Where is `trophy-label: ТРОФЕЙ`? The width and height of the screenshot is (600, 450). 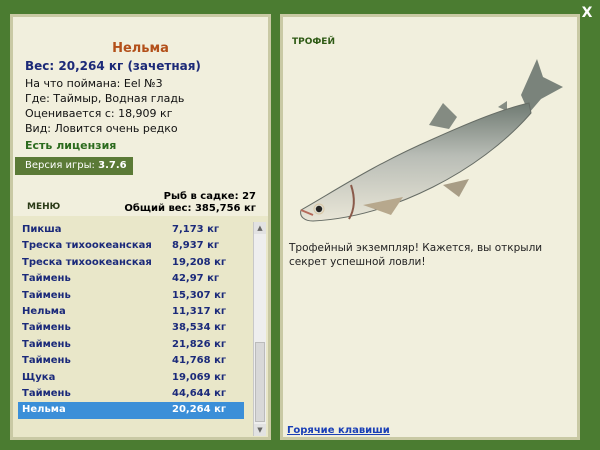
trophy-label: ТРОФЕЙ is located at coordinates (313, 42).